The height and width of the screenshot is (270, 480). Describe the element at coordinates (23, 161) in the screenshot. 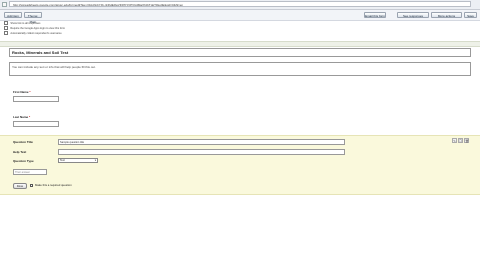

I see `question-type-label: Question Type` at that location.